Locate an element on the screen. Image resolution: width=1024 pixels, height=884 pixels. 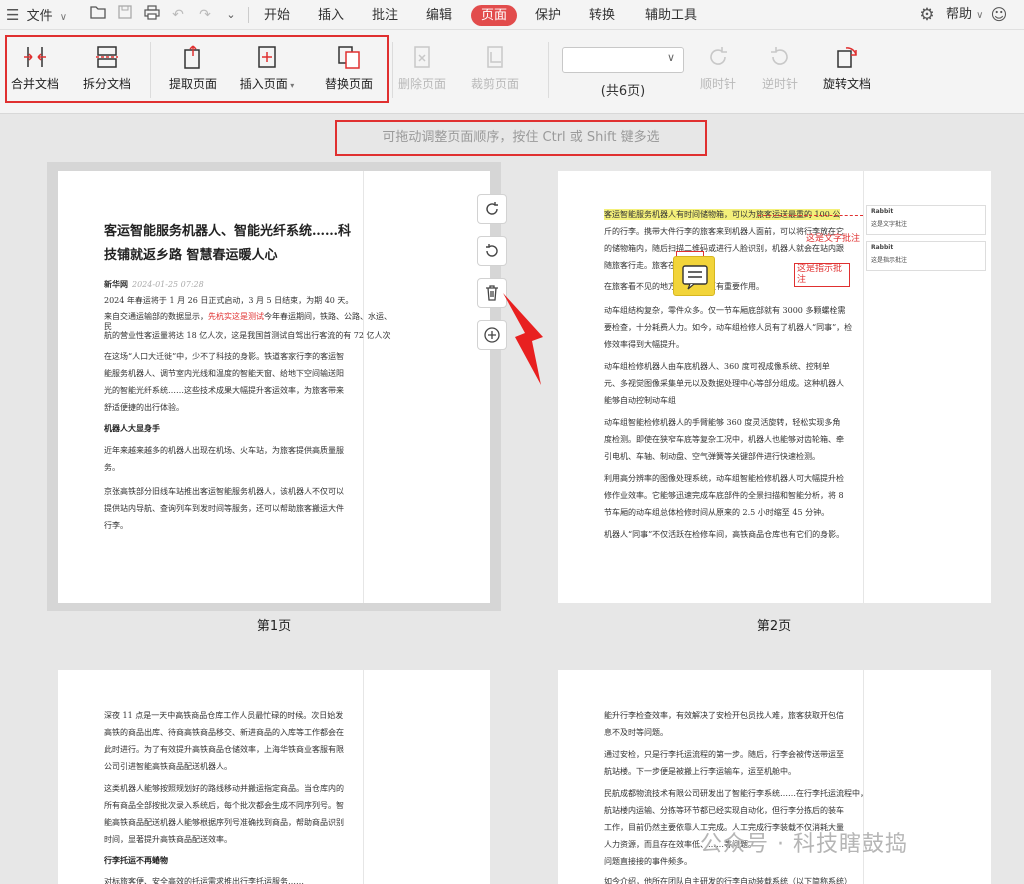
page-1-subheading: 机器人大显身手 is located at coordinates (132, 428).